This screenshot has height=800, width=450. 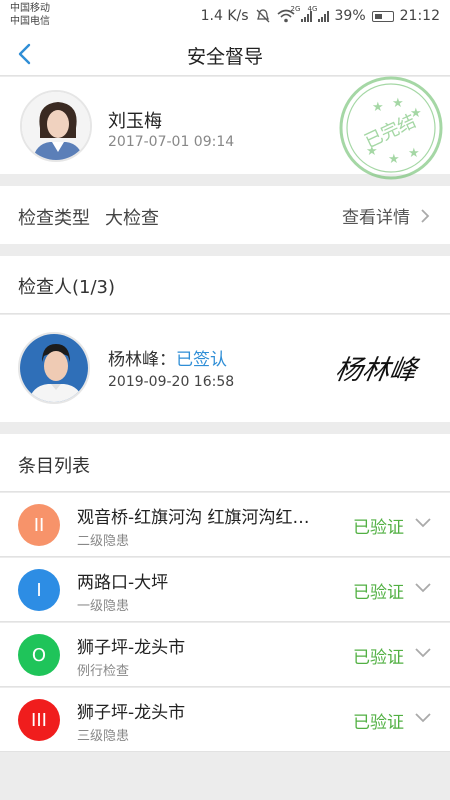 I want to click on completed-stamp-icon: ★ ★ ★ ★ ★ ★ 已完结, so click(x=391, y=128).